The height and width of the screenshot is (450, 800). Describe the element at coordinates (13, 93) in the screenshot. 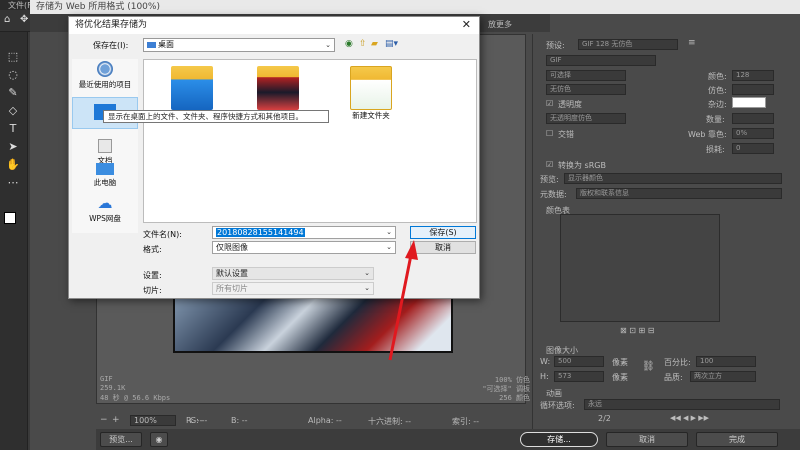

I see `brush-tool-icon: ✎` at that location.